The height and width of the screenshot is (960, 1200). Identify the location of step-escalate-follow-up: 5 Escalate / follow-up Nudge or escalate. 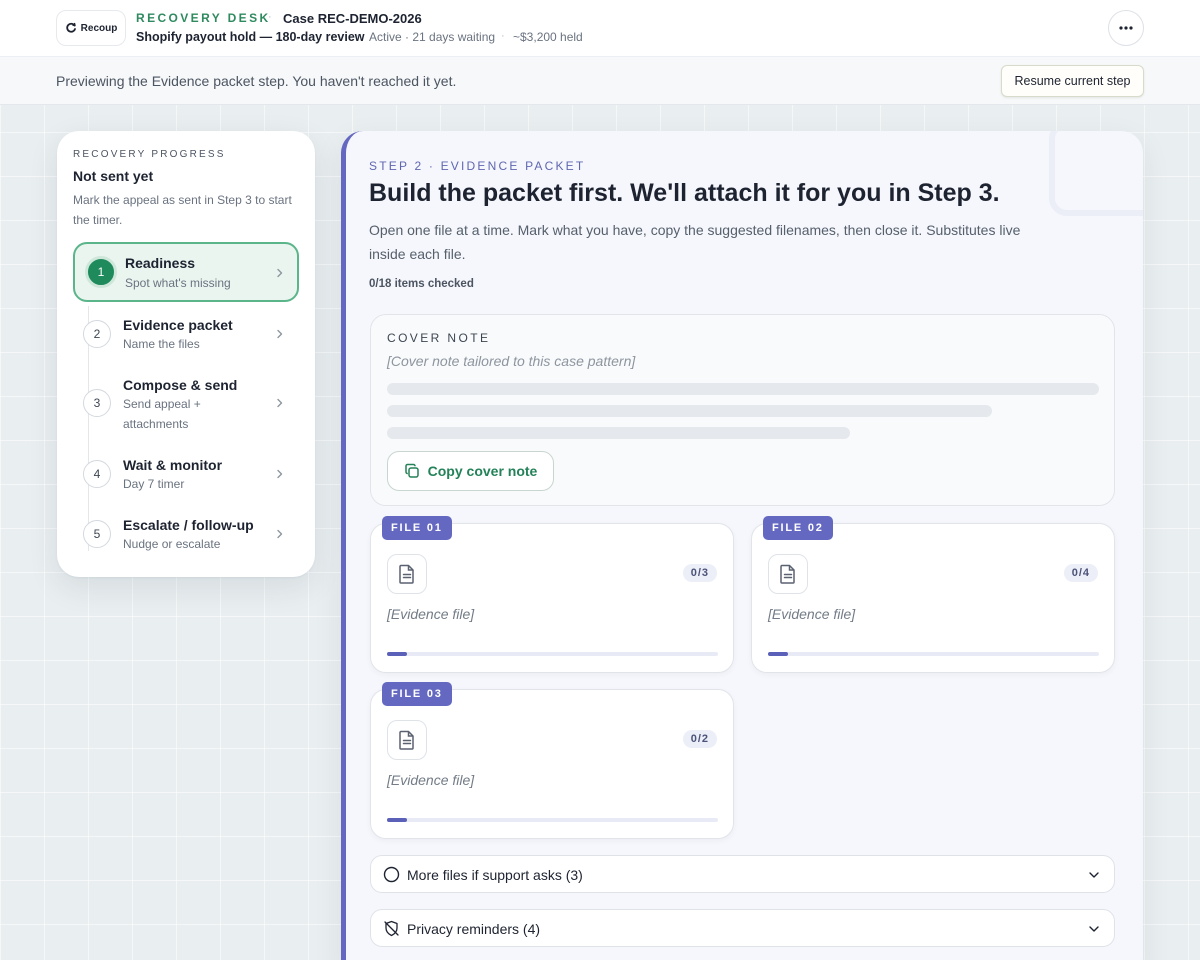
(186, 534).